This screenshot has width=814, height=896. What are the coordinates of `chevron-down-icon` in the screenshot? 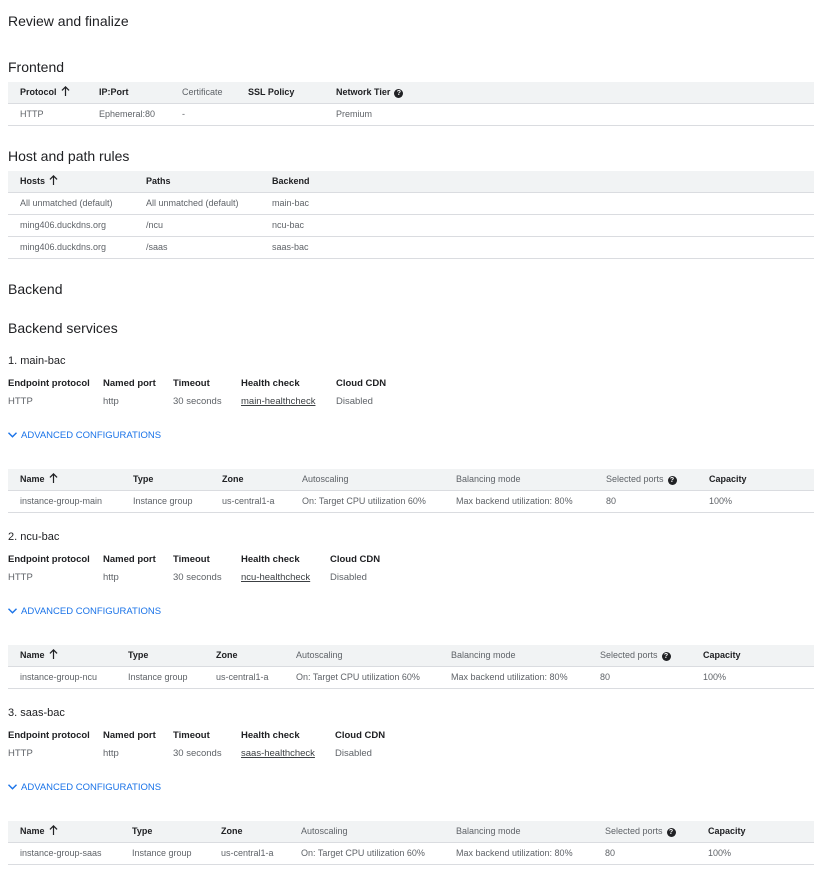 It's located at (12, 611).